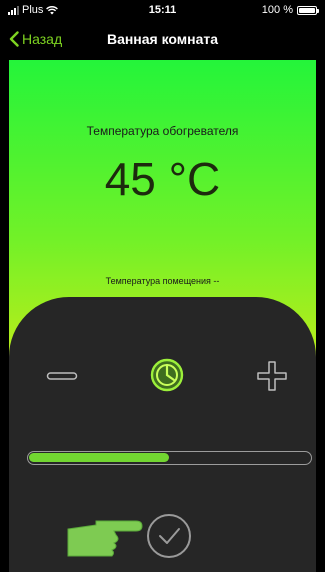 The width and height of the screenshot is (325, 572). I want to click on heater-temperature-label: Температура обогревателя, so click(162, 131).